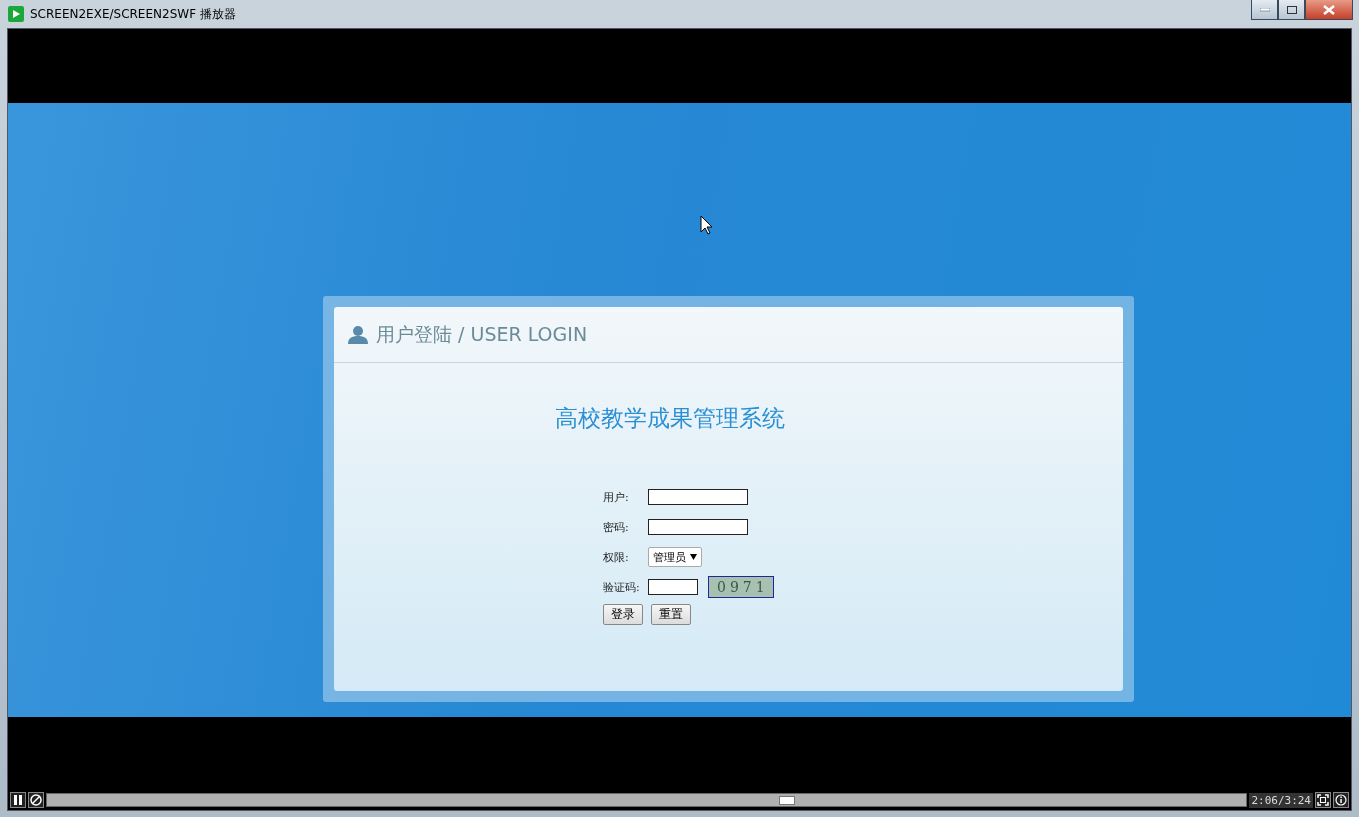 This screenshot has height=817, width=1359. What do you see at coordinates (670, 418) in the screenshot?
I see `system-title: 高校教学成果管理系统` at bounding box center [670, 418].